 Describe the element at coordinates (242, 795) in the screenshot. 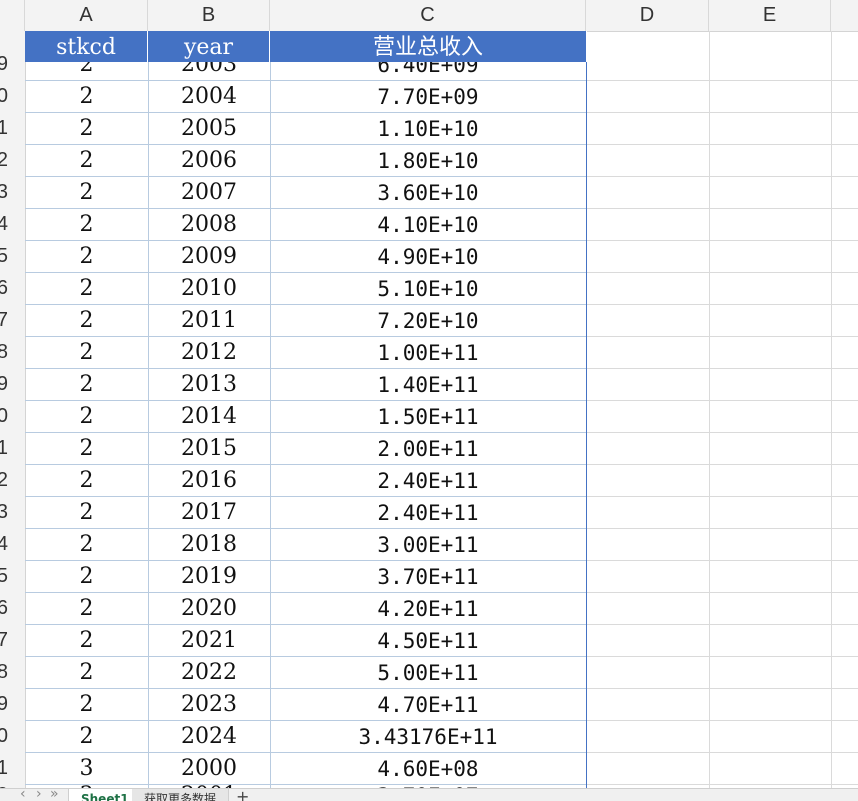

I see `add-sheet-icon: +` at that location.